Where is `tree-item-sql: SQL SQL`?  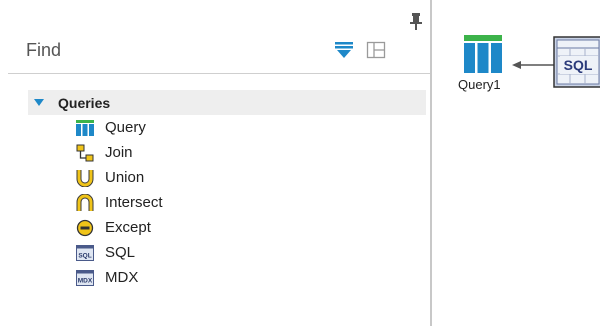 tree-item-sql: SQL SQL is located at coordinates (227, 252).